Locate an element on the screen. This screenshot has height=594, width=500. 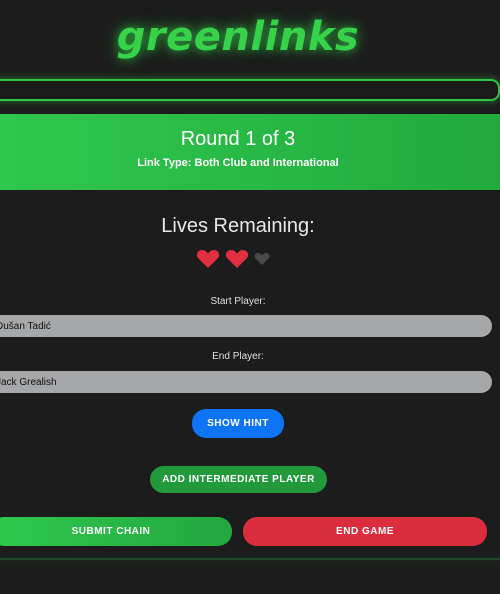
app-logo: greenlinks is located at coordinates (238, 37).